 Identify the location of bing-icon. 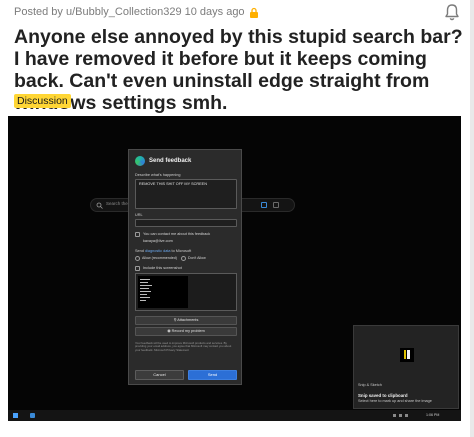
(264, 205).